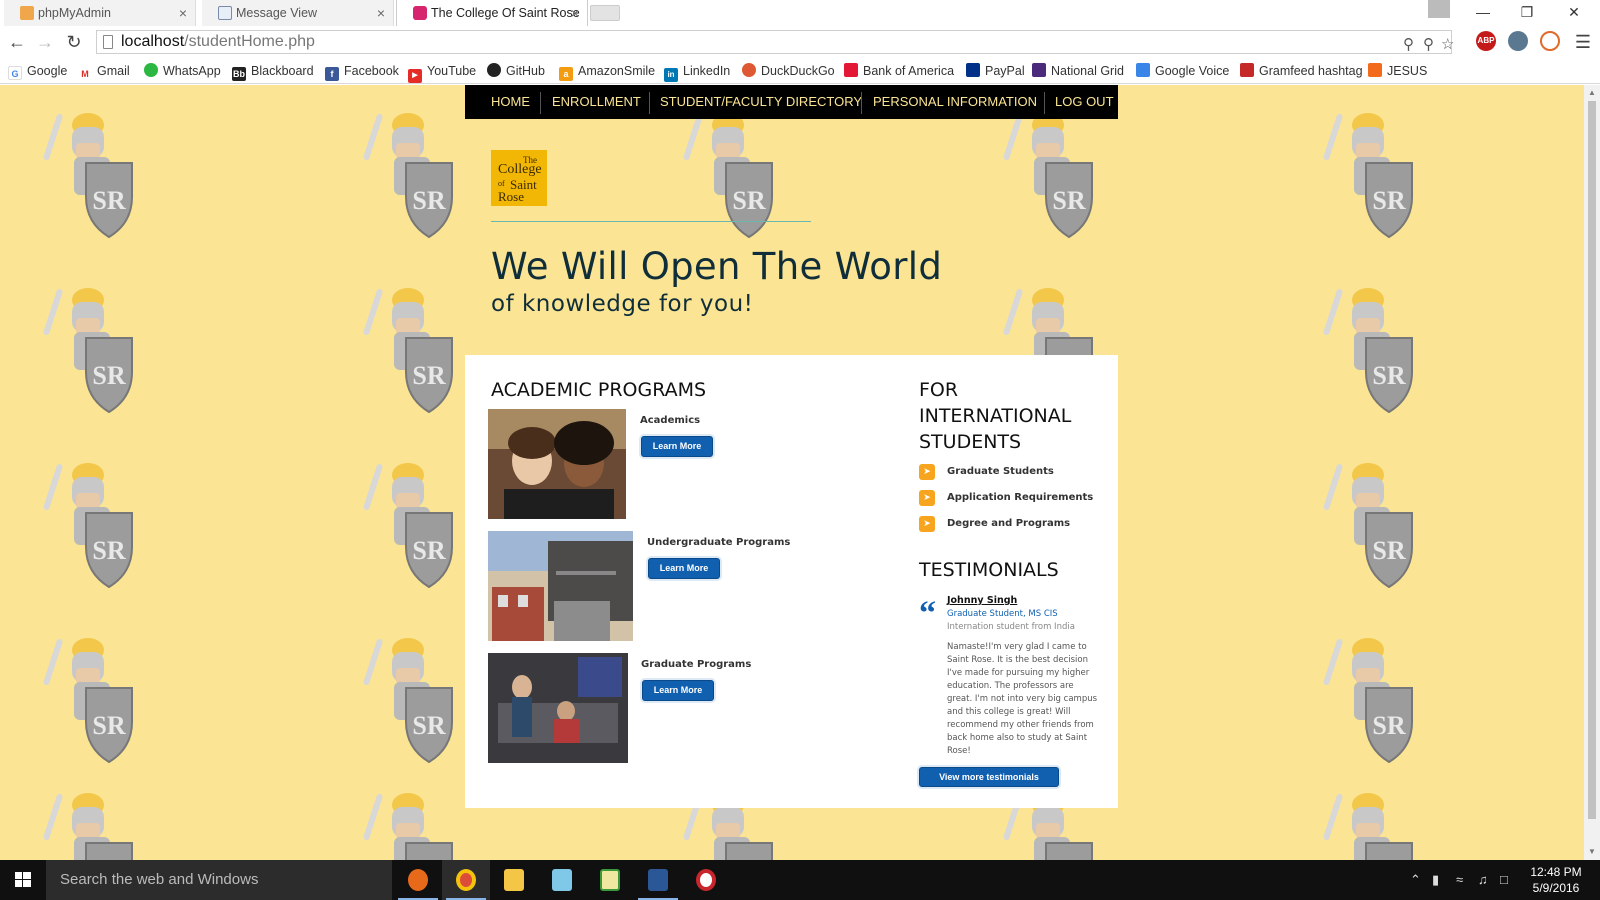  I want to click on phpmyadmin-favicon-icon, so click(27, 13).